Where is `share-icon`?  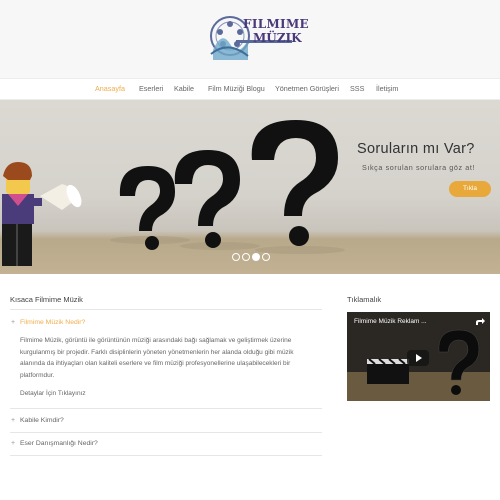 share-icon is located at coordinates (480, 322).